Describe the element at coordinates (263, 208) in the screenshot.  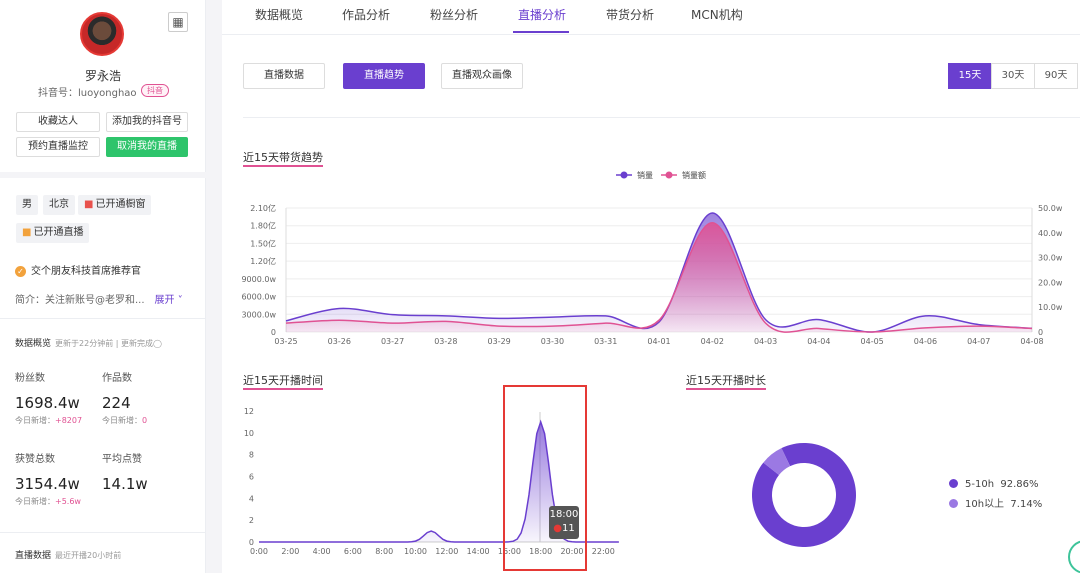
I see `y-left-tick: 2.10亿` at that location.